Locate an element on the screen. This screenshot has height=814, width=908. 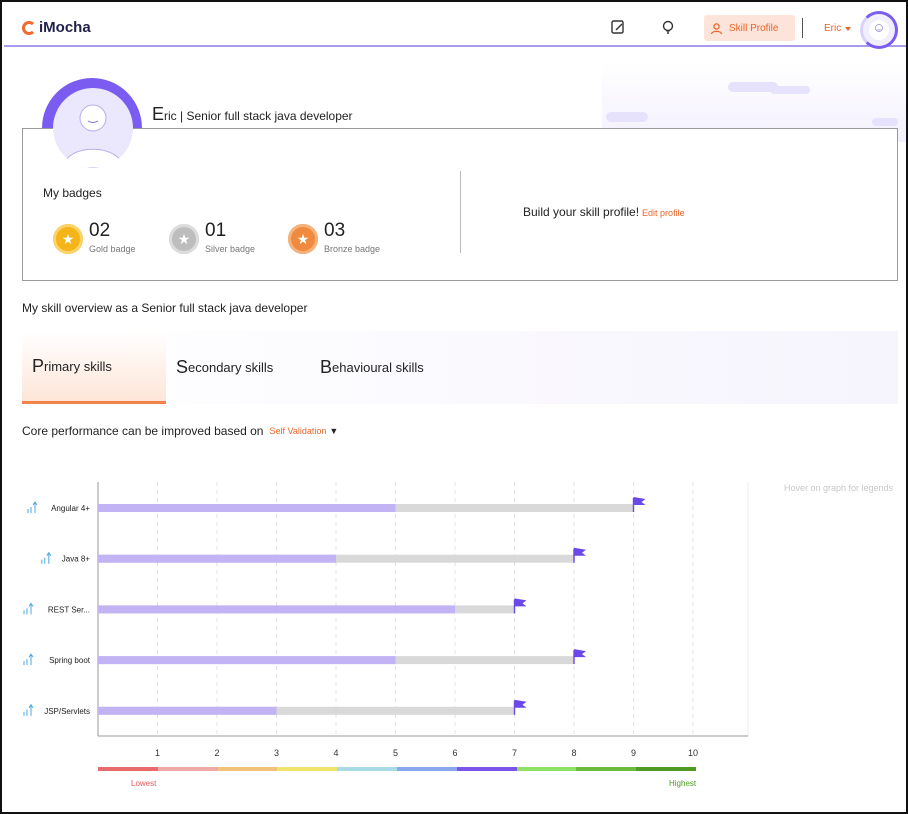
performance-legend-bar is located at coordinates (397, 769).